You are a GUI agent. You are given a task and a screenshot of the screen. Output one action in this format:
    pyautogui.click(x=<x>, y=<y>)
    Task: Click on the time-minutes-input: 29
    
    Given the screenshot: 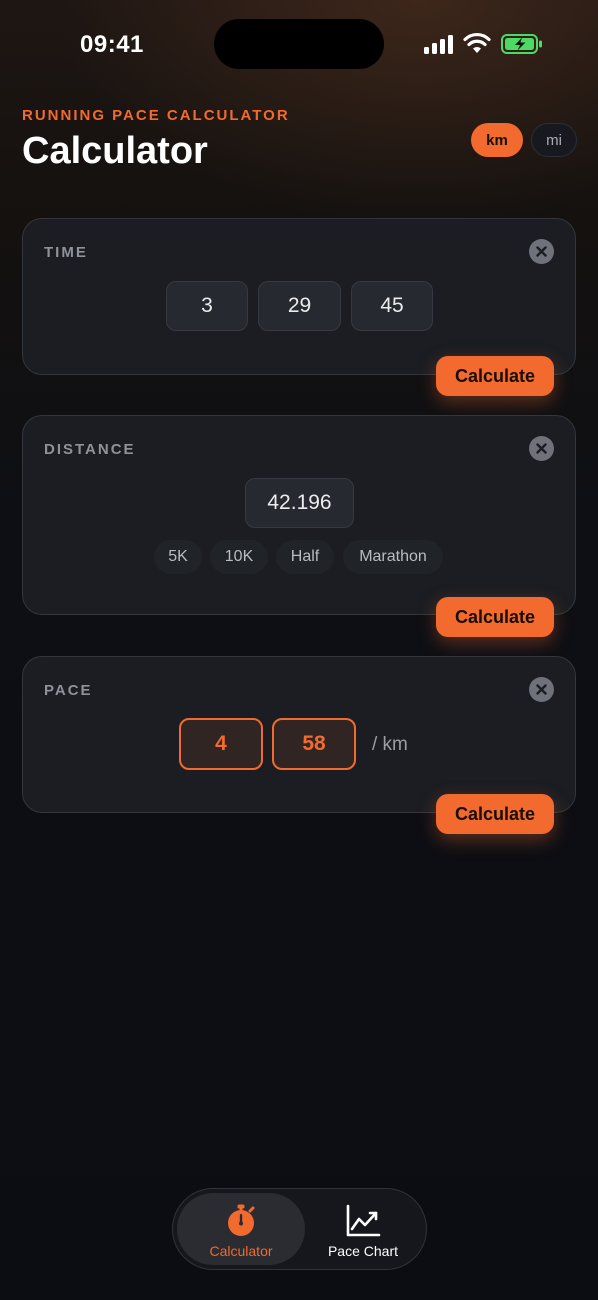 What is the action you would take?
    pyautogui.click(x=299, y=306)
    